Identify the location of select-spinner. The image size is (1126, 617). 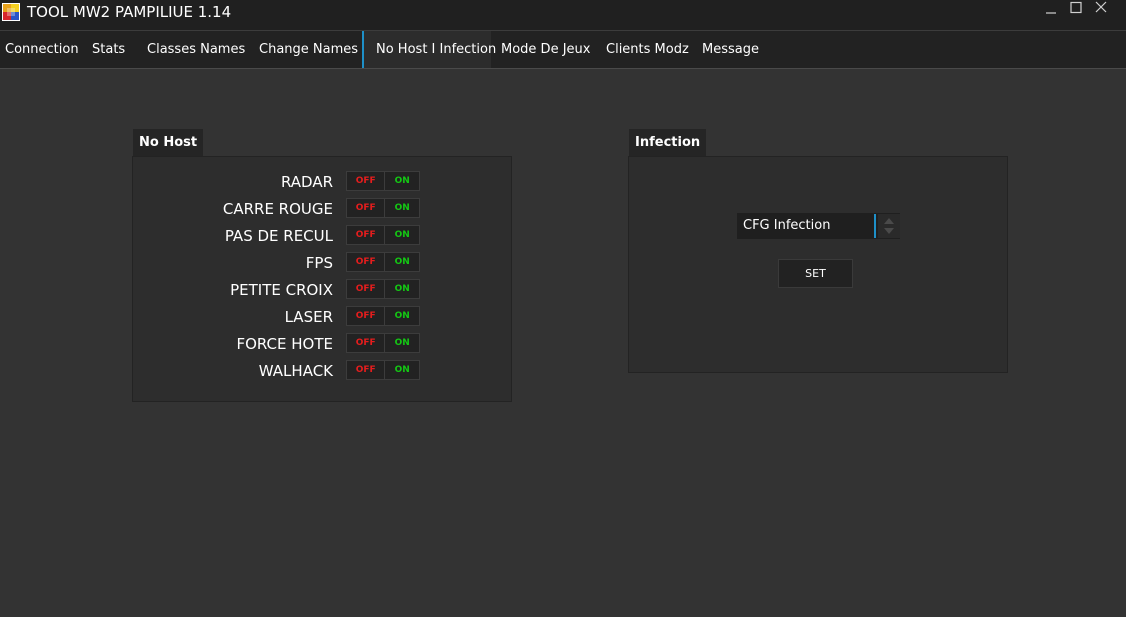
(889, 226).